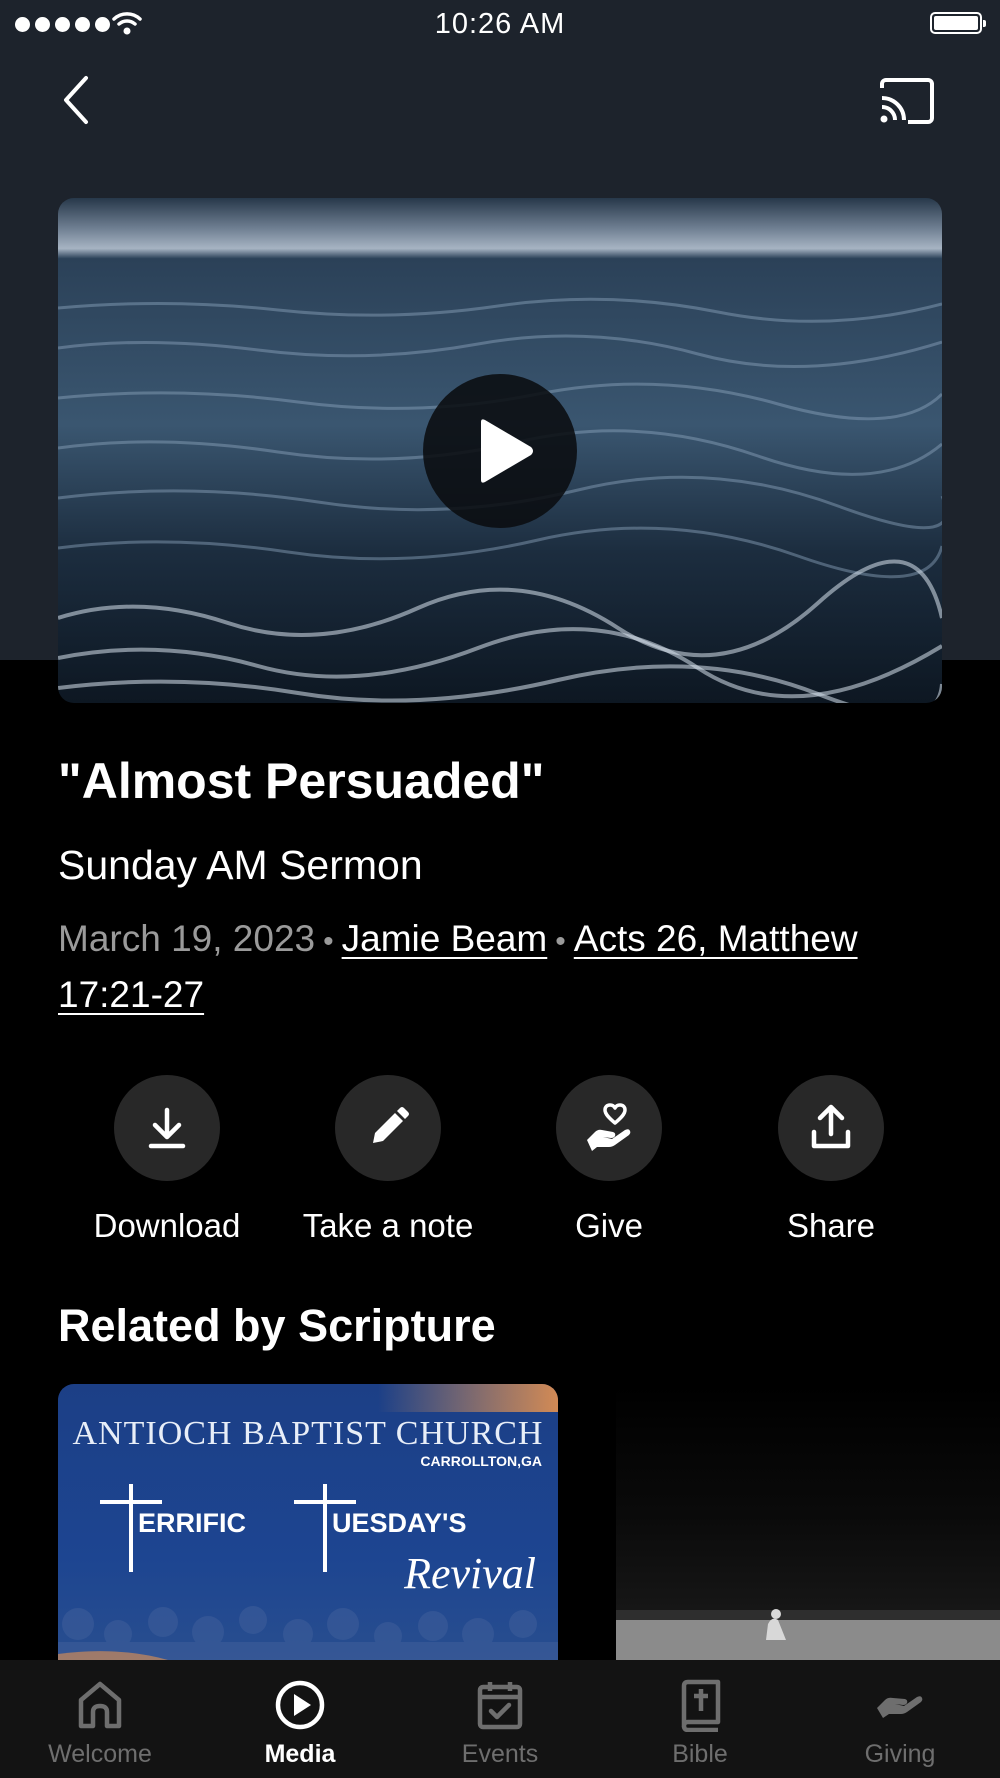  I want to click on download-circle, so click(167, 1128).